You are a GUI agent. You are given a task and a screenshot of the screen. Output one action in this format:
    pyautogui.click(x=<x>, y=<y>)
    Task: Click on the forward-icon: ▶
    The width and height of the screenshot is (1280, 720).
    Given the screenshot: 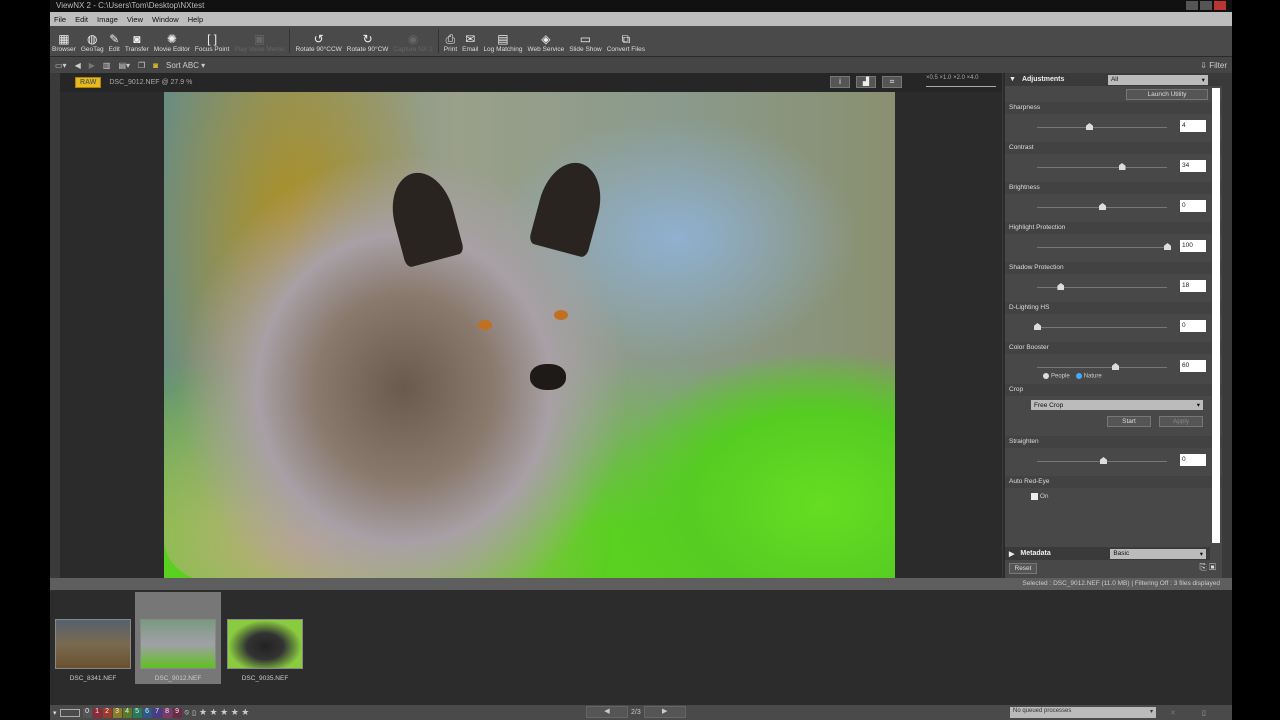 What is the action you would take?
    pyautogui.click(x=92, y=65)
    